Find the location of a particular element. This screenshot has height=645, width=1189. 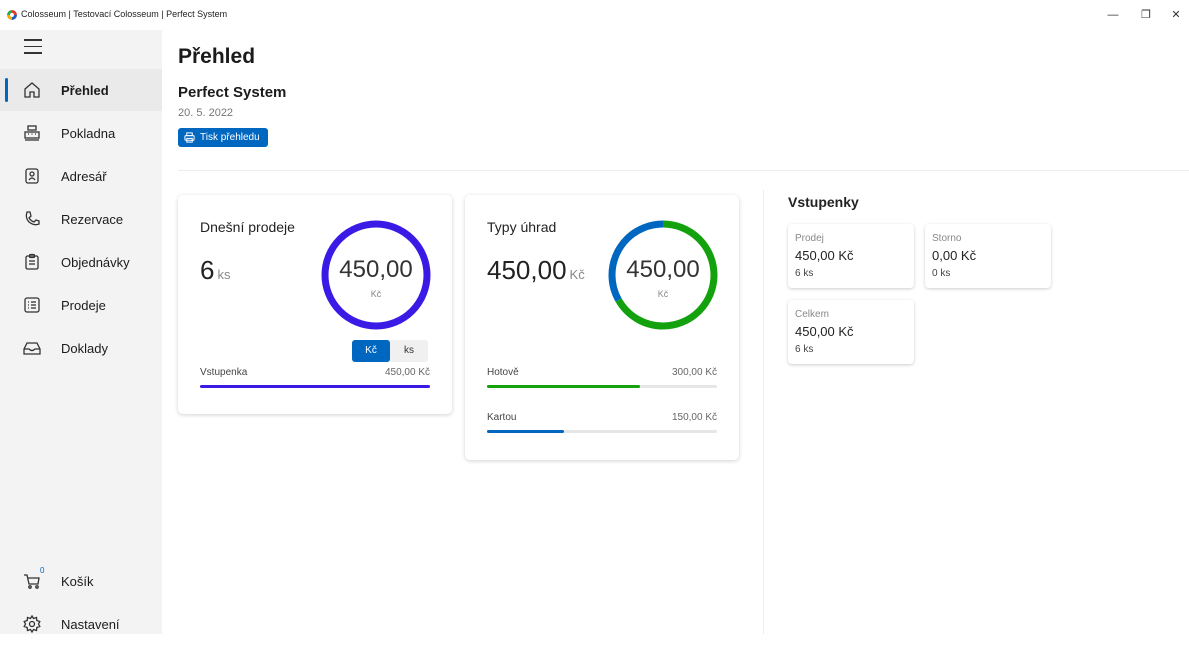

sales-count: 6 ks is located at coordinates (215, 270).